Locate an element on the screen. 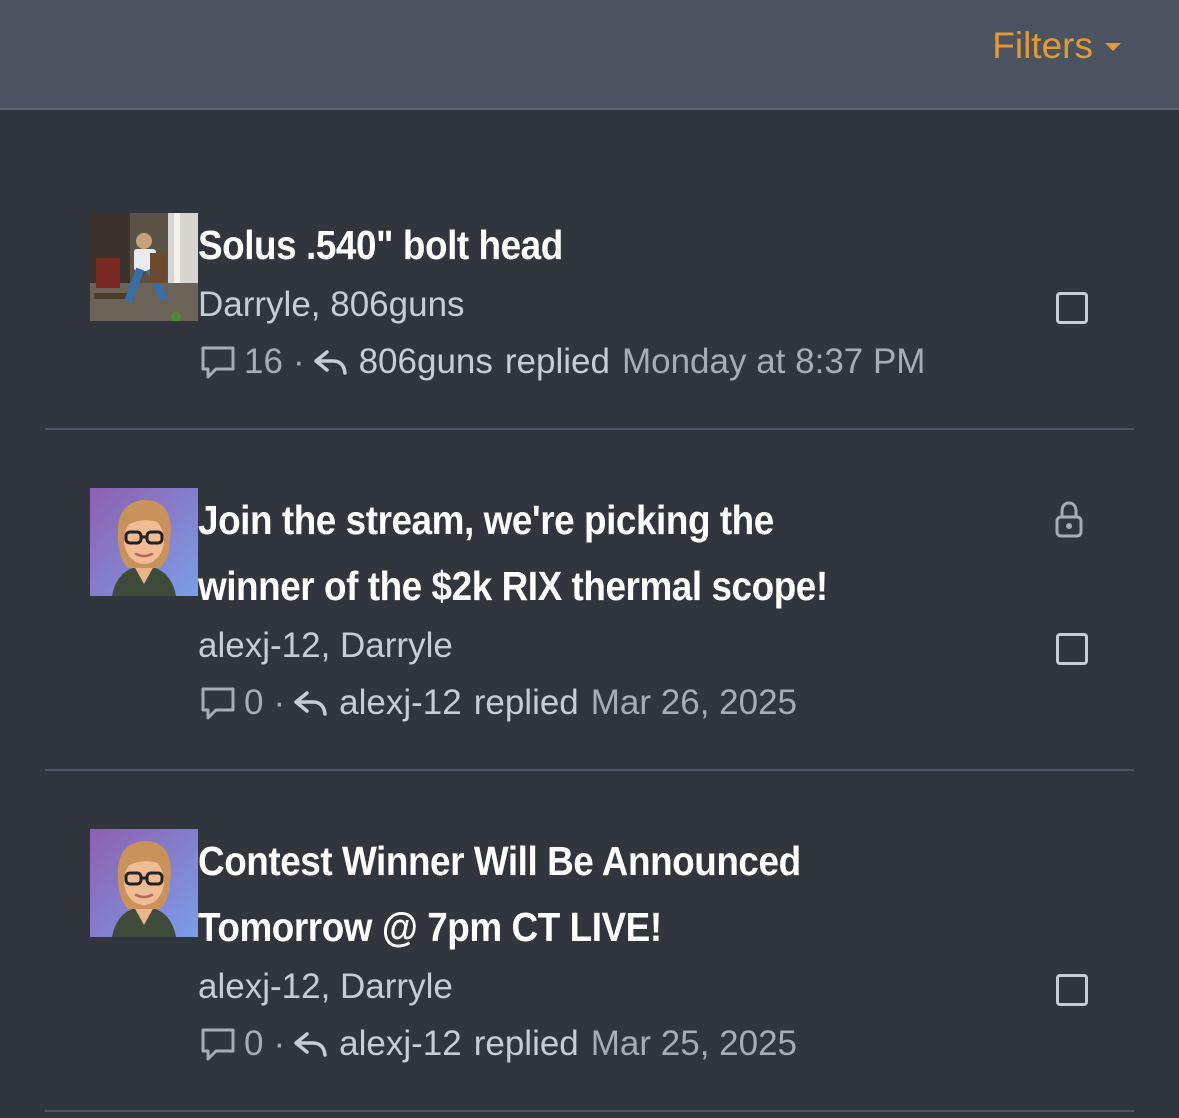  last-post-date: Monday at 8:37 PM is located at coordinates (774, 362).